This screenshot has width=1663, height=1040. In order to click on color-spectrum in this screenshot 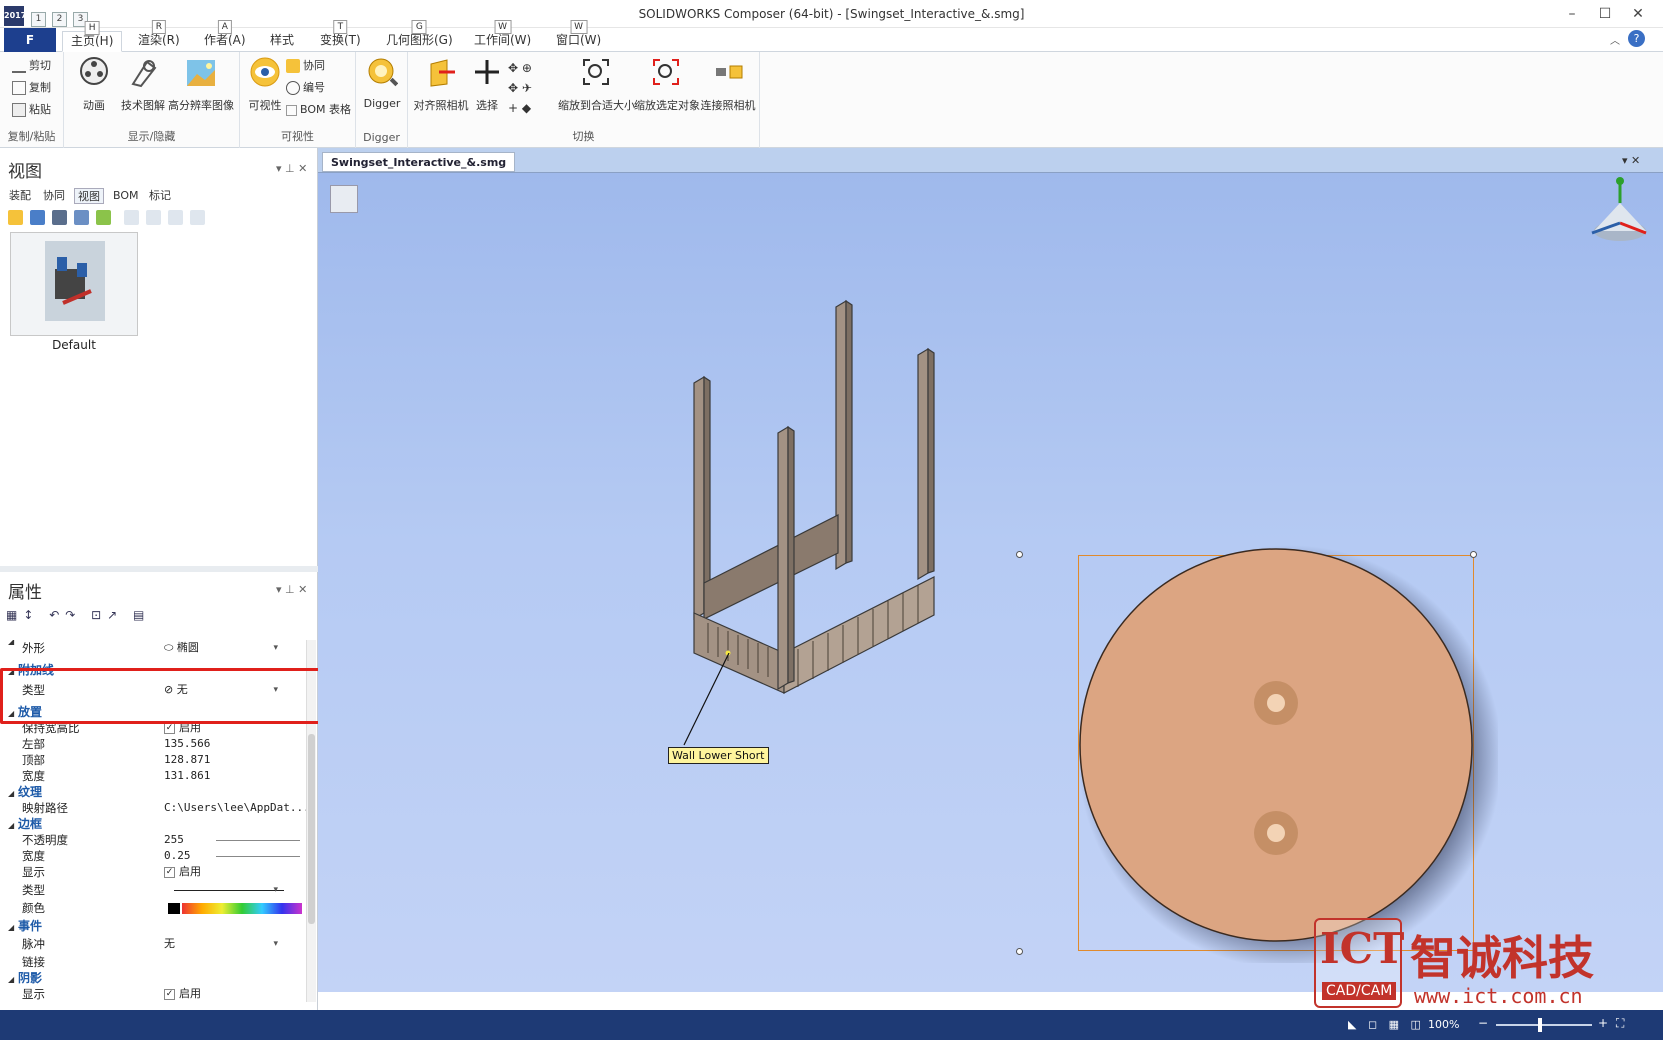, I will do `click(242, 908)`.